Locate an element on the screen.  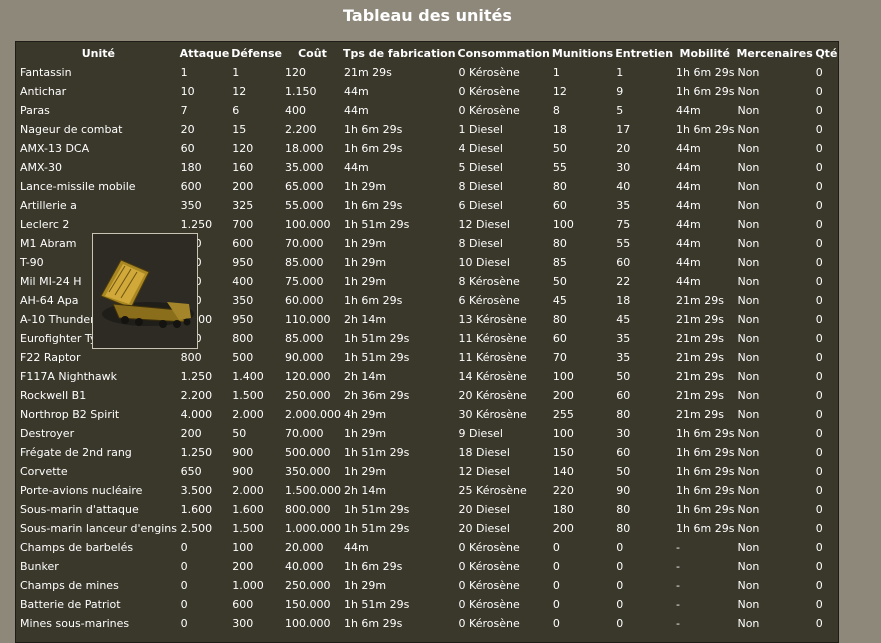
cell-attaque: 1.600 is located at coordinates (196, 509).